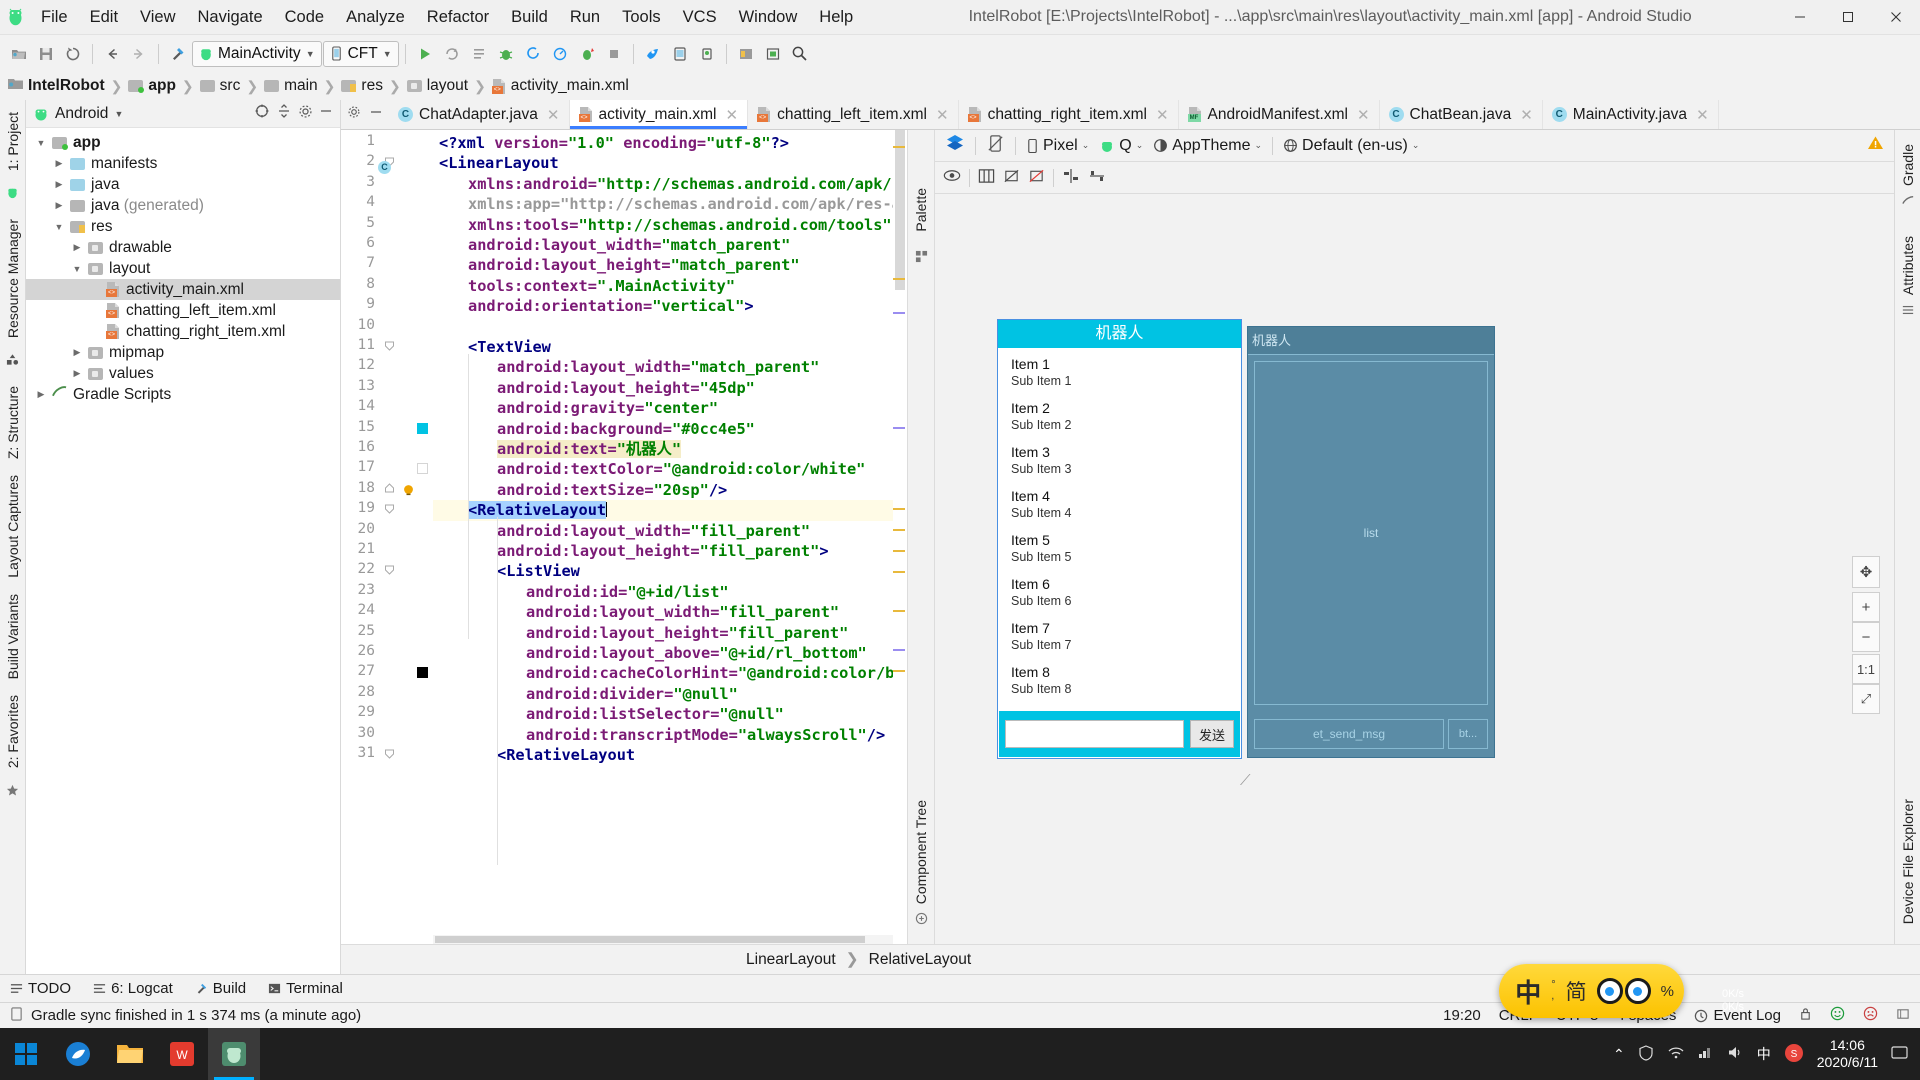 This screenshot has width=1920, height=1080. I want to click on tray-ime-logo-icon: S, so click(1794, 1054).